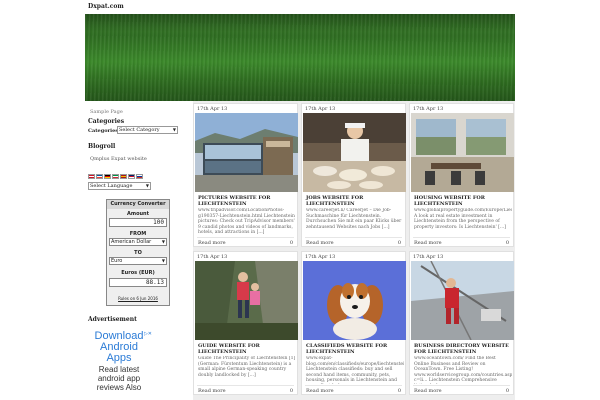  I want to click on post-thumbnail-puppy, so click(354, 300).